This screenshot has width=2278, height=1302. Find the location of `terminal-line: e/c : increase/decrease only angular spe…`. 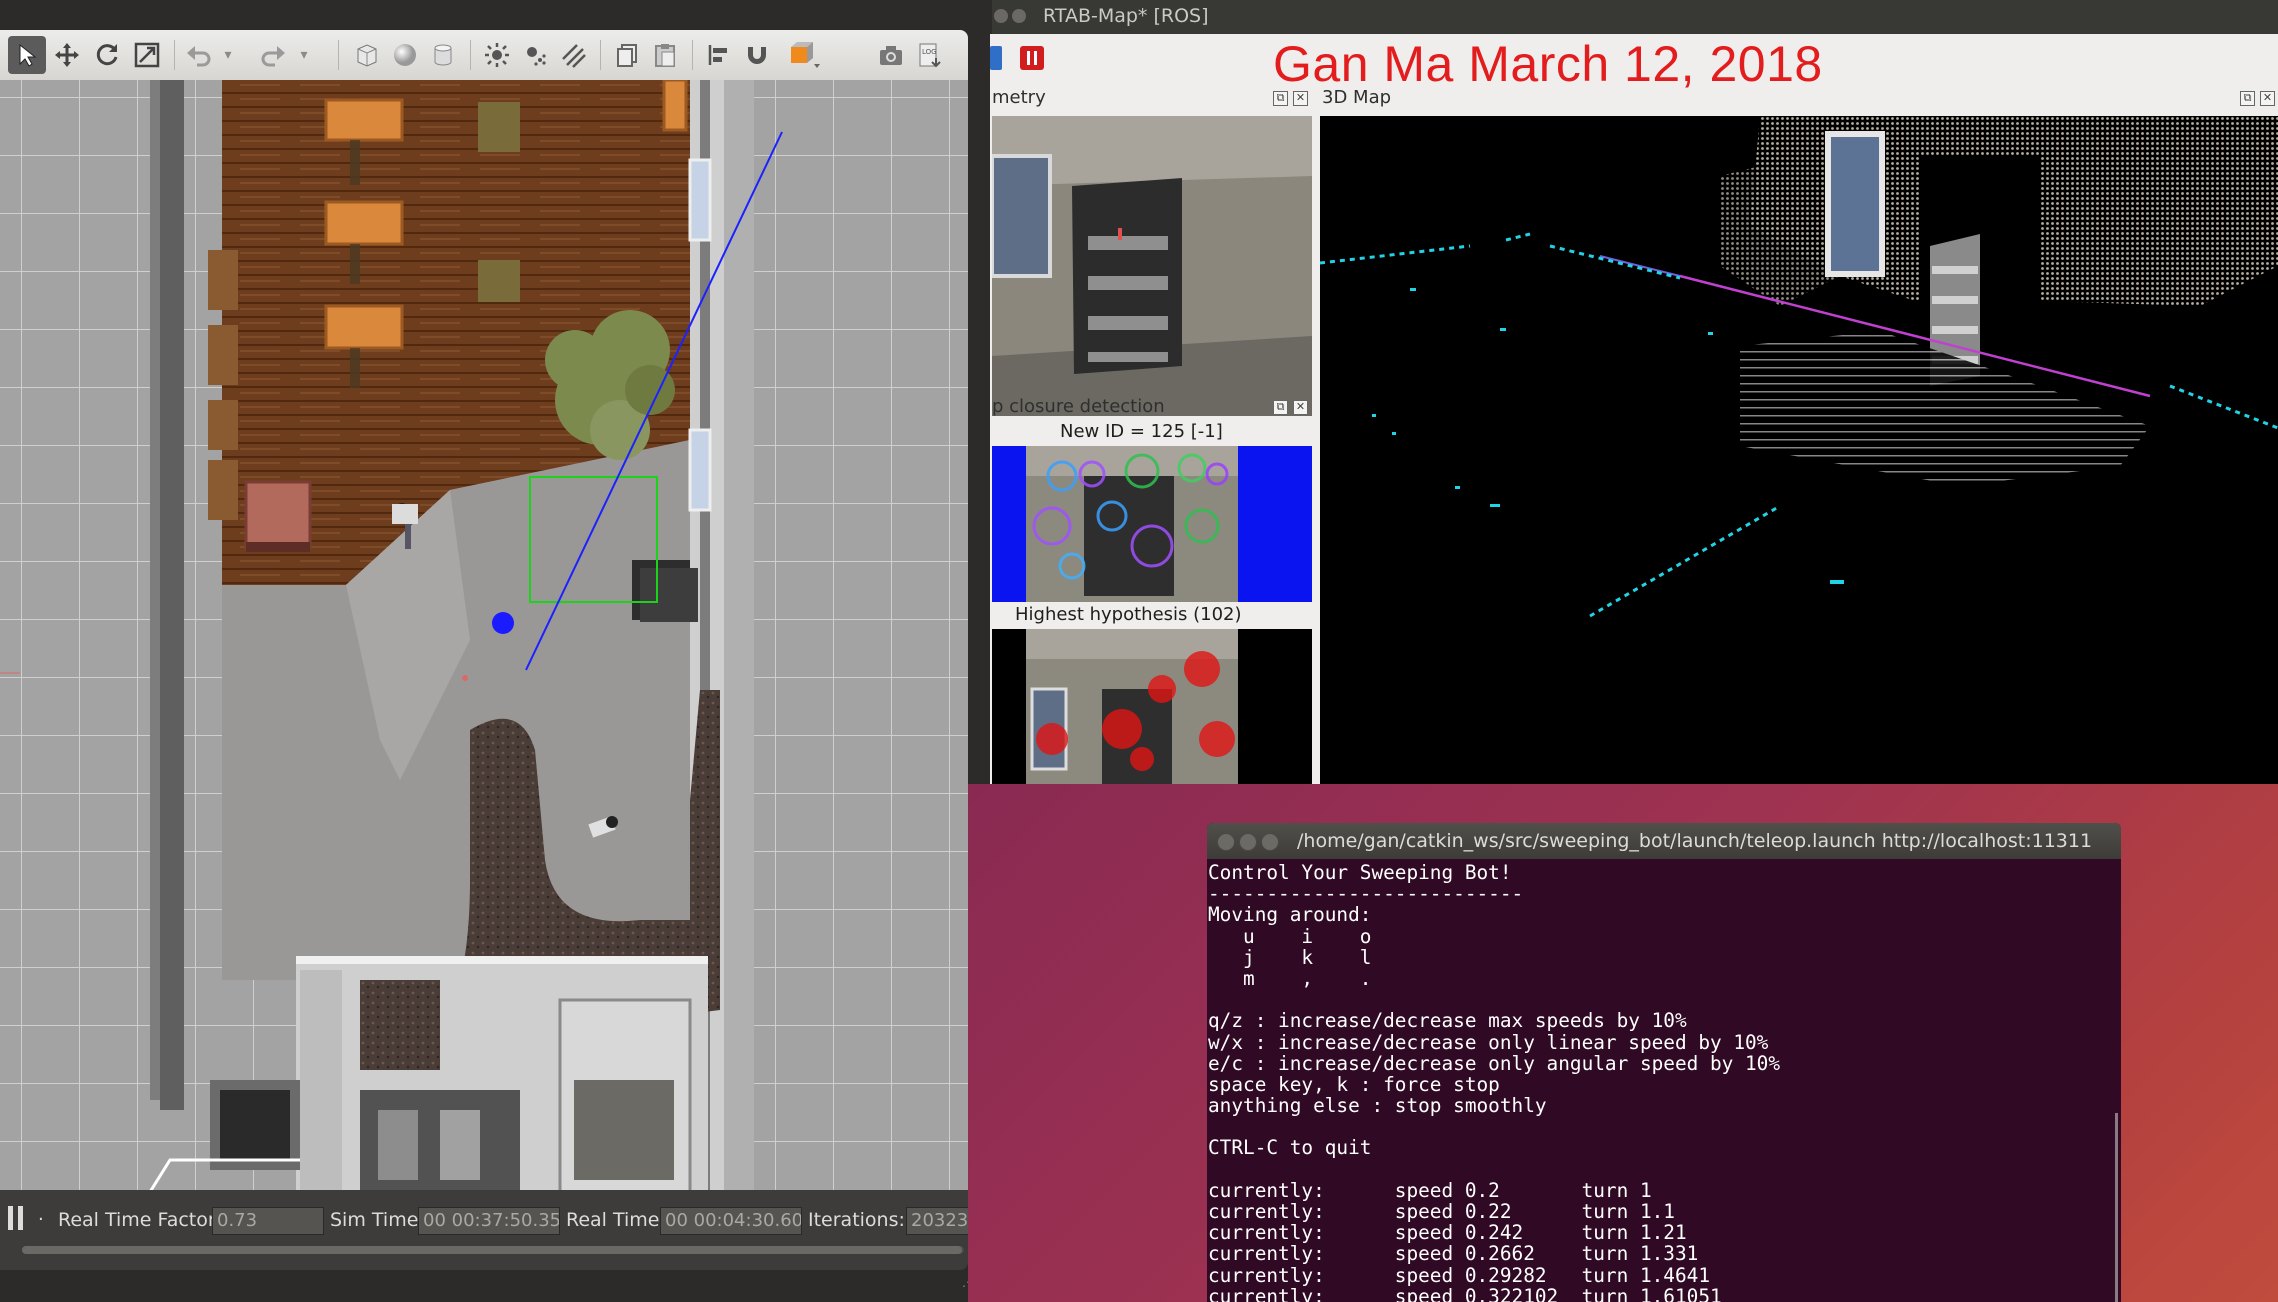

terminal-line: e/c : increase/decrease only angular spe… is located at coordinates (1494, 1063).